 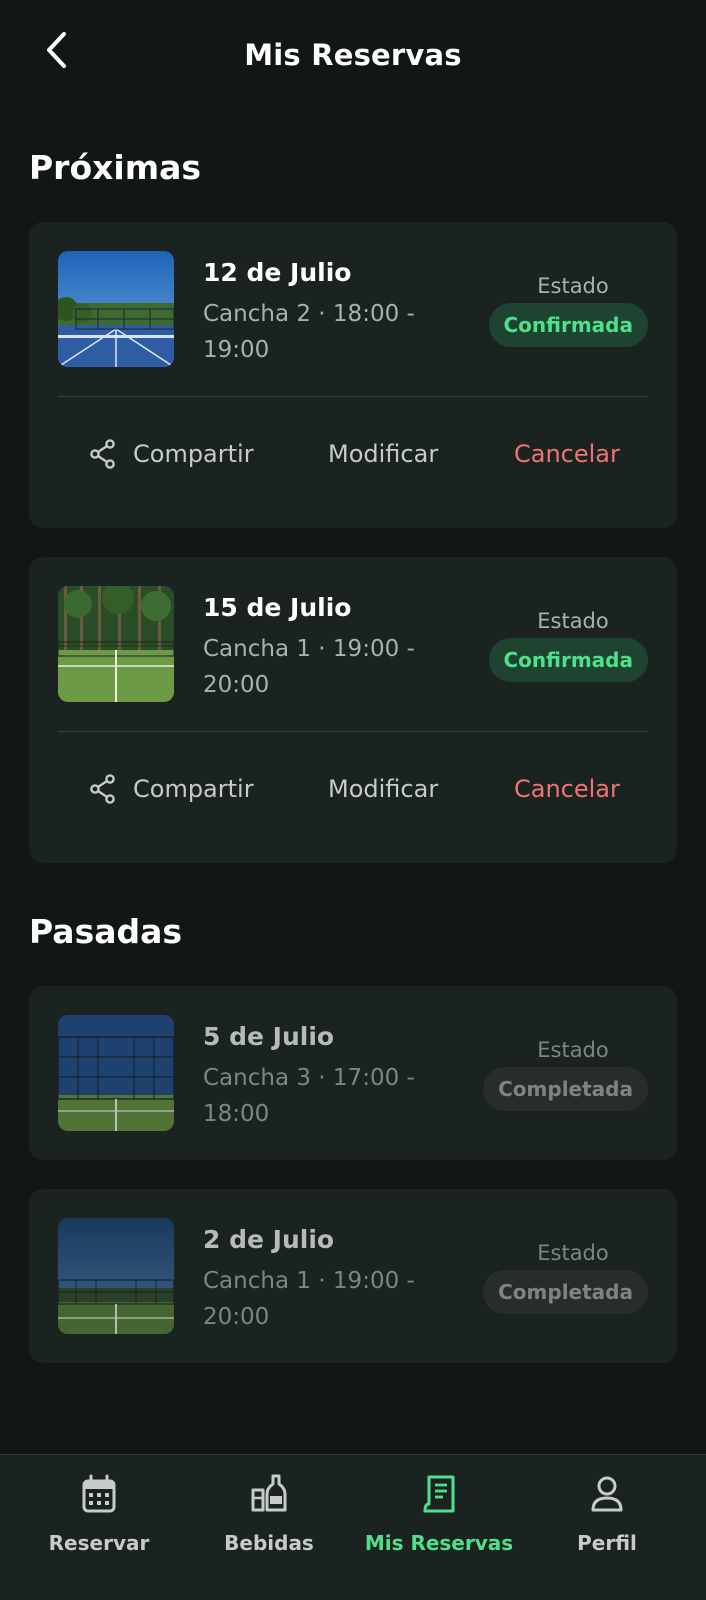 I want to click on user-icon, so click(x=607, y=1494).